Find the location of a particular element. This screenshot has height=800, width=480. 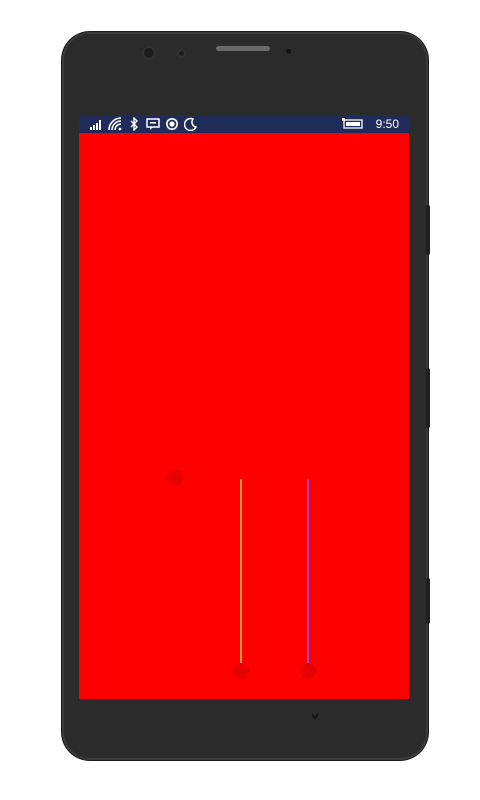

slider-track-purple is located at coordinates (308, 571).